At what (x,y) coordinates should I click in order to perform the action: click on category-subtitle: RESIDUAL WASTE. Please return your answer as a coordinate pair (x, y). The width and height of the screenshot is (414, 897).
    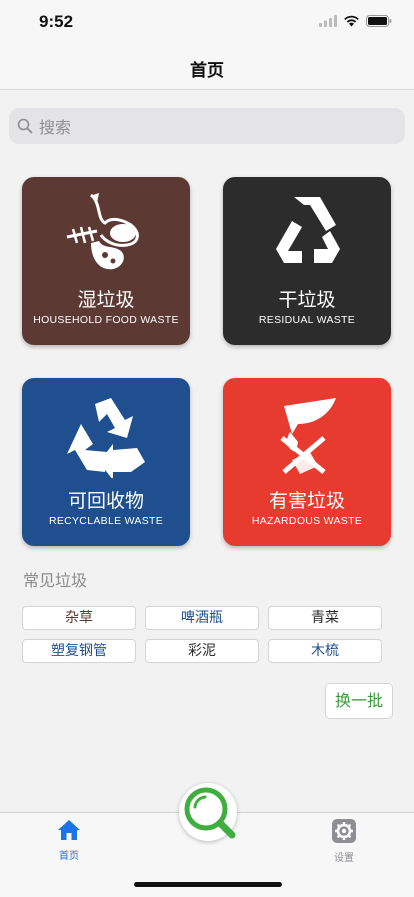
    Looking at the image, I should click on (307, 320).